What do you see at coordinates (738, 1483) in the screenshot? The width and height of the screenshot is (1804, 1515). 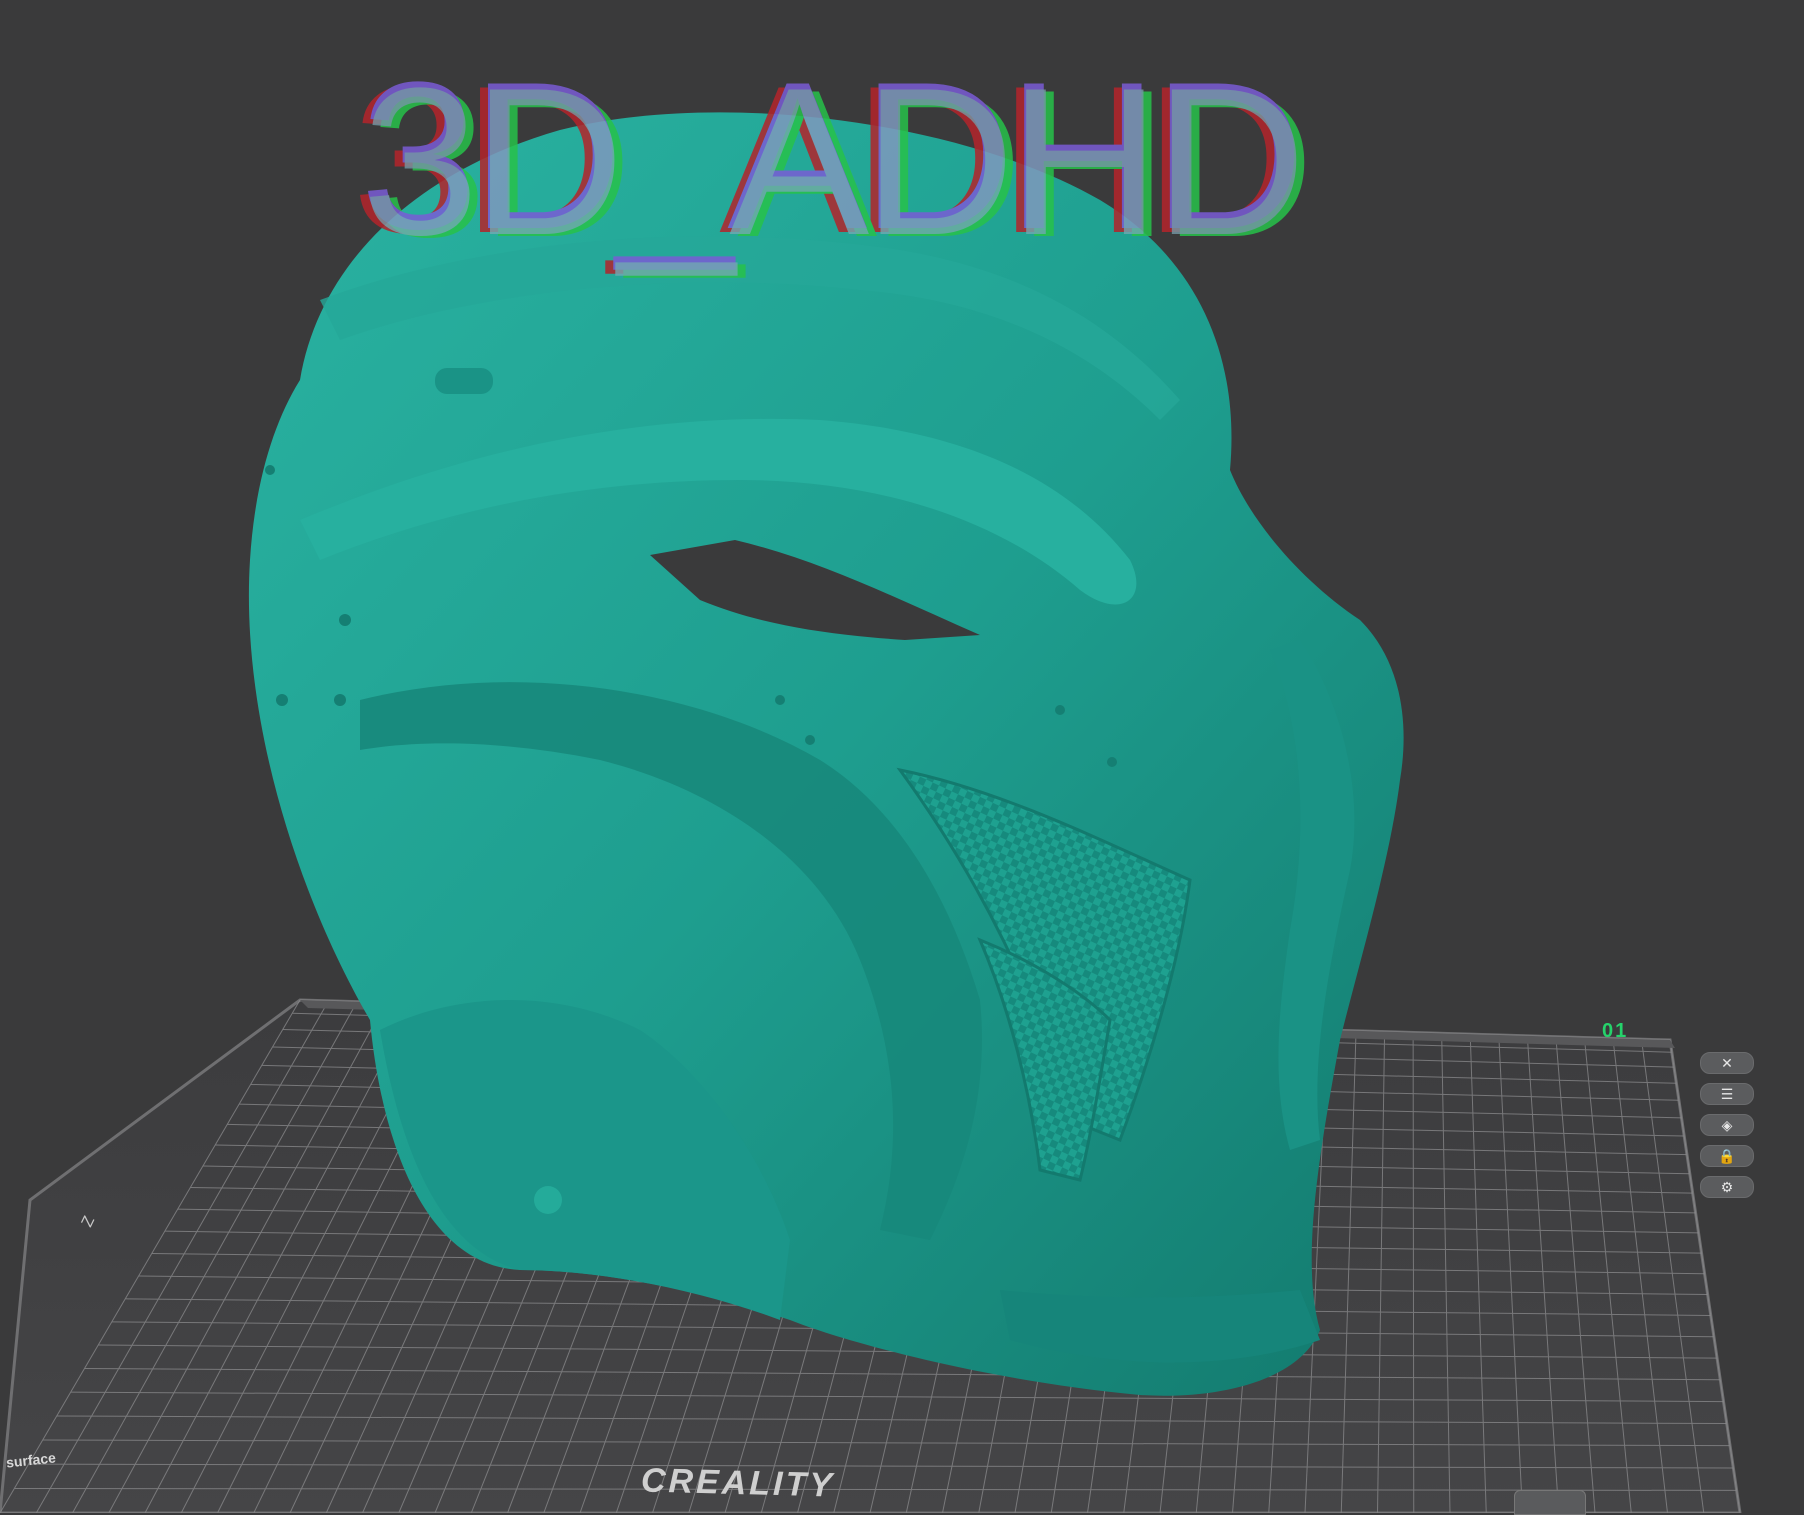 I see `plate-brand-logo: CREALITY` at bounding box center [738, 1483].